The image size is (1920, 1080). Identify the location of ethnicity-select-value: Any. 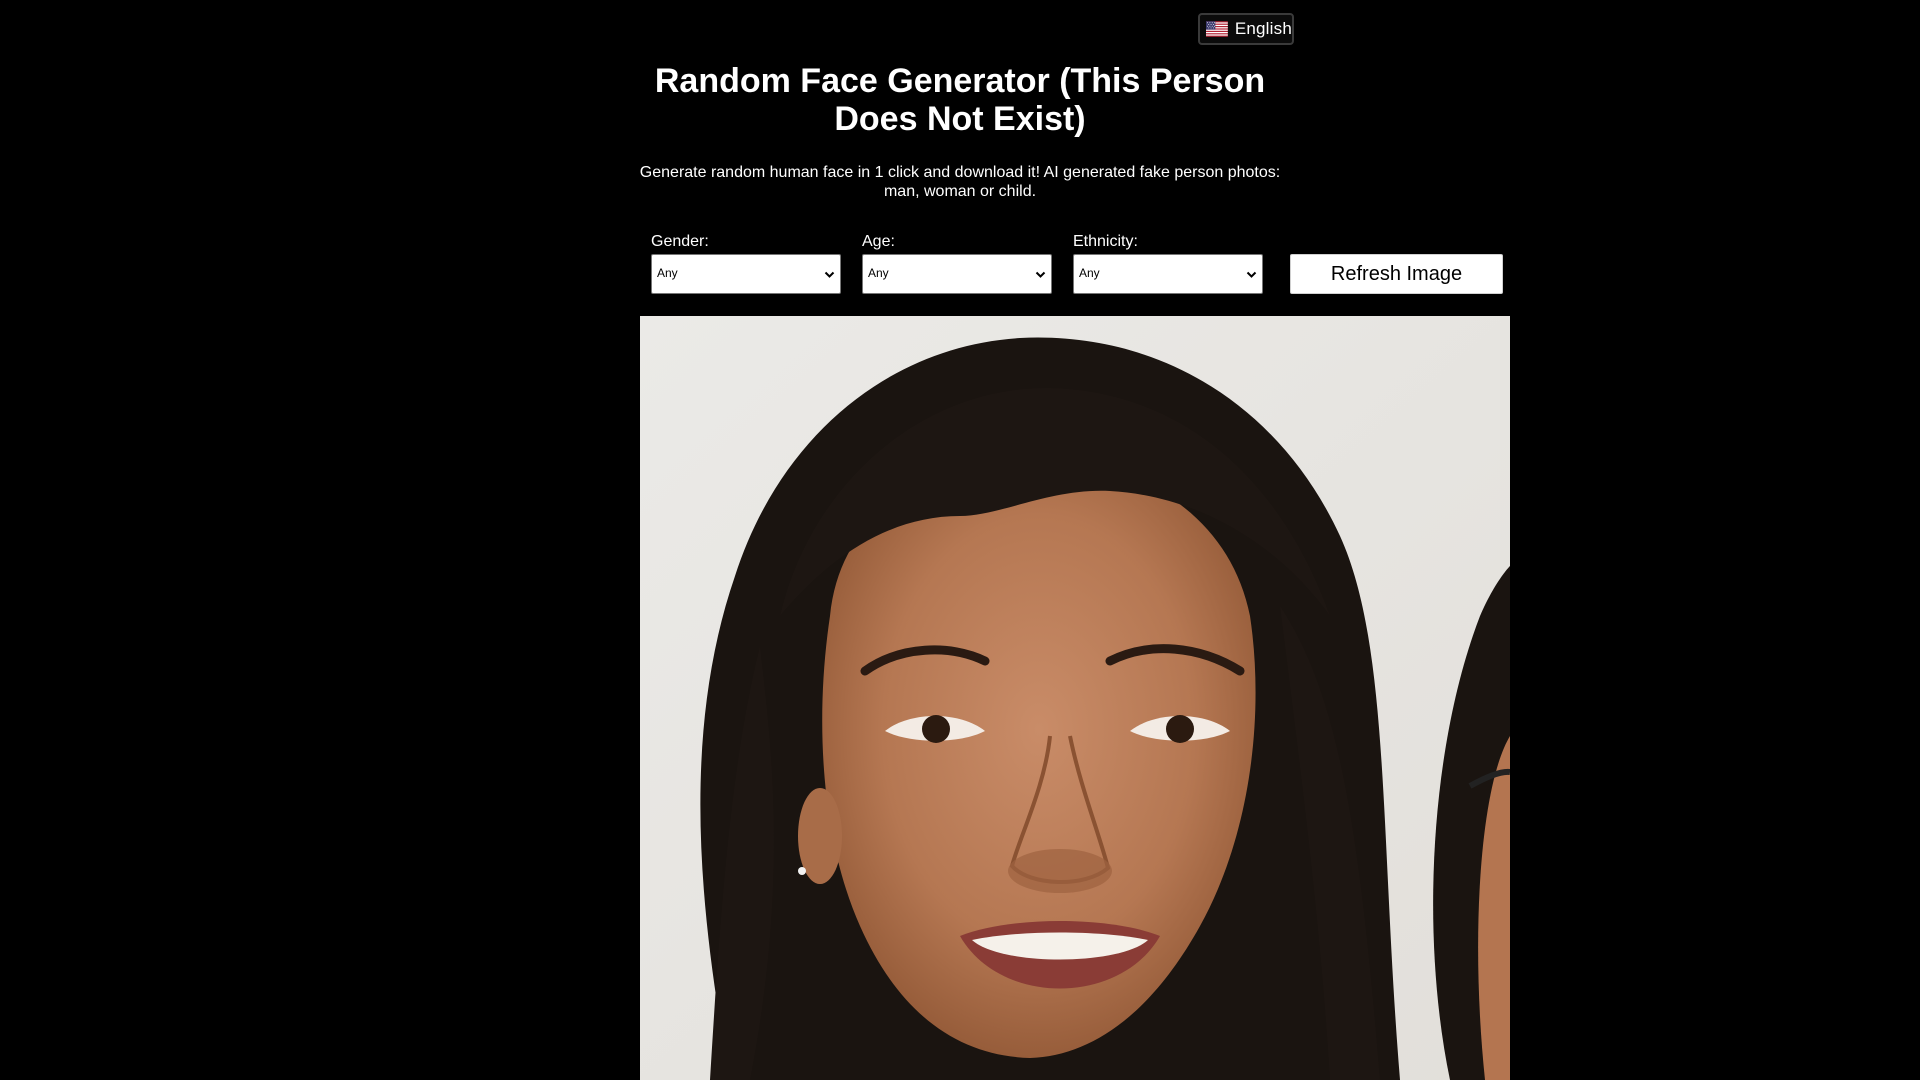
(1089, 273).